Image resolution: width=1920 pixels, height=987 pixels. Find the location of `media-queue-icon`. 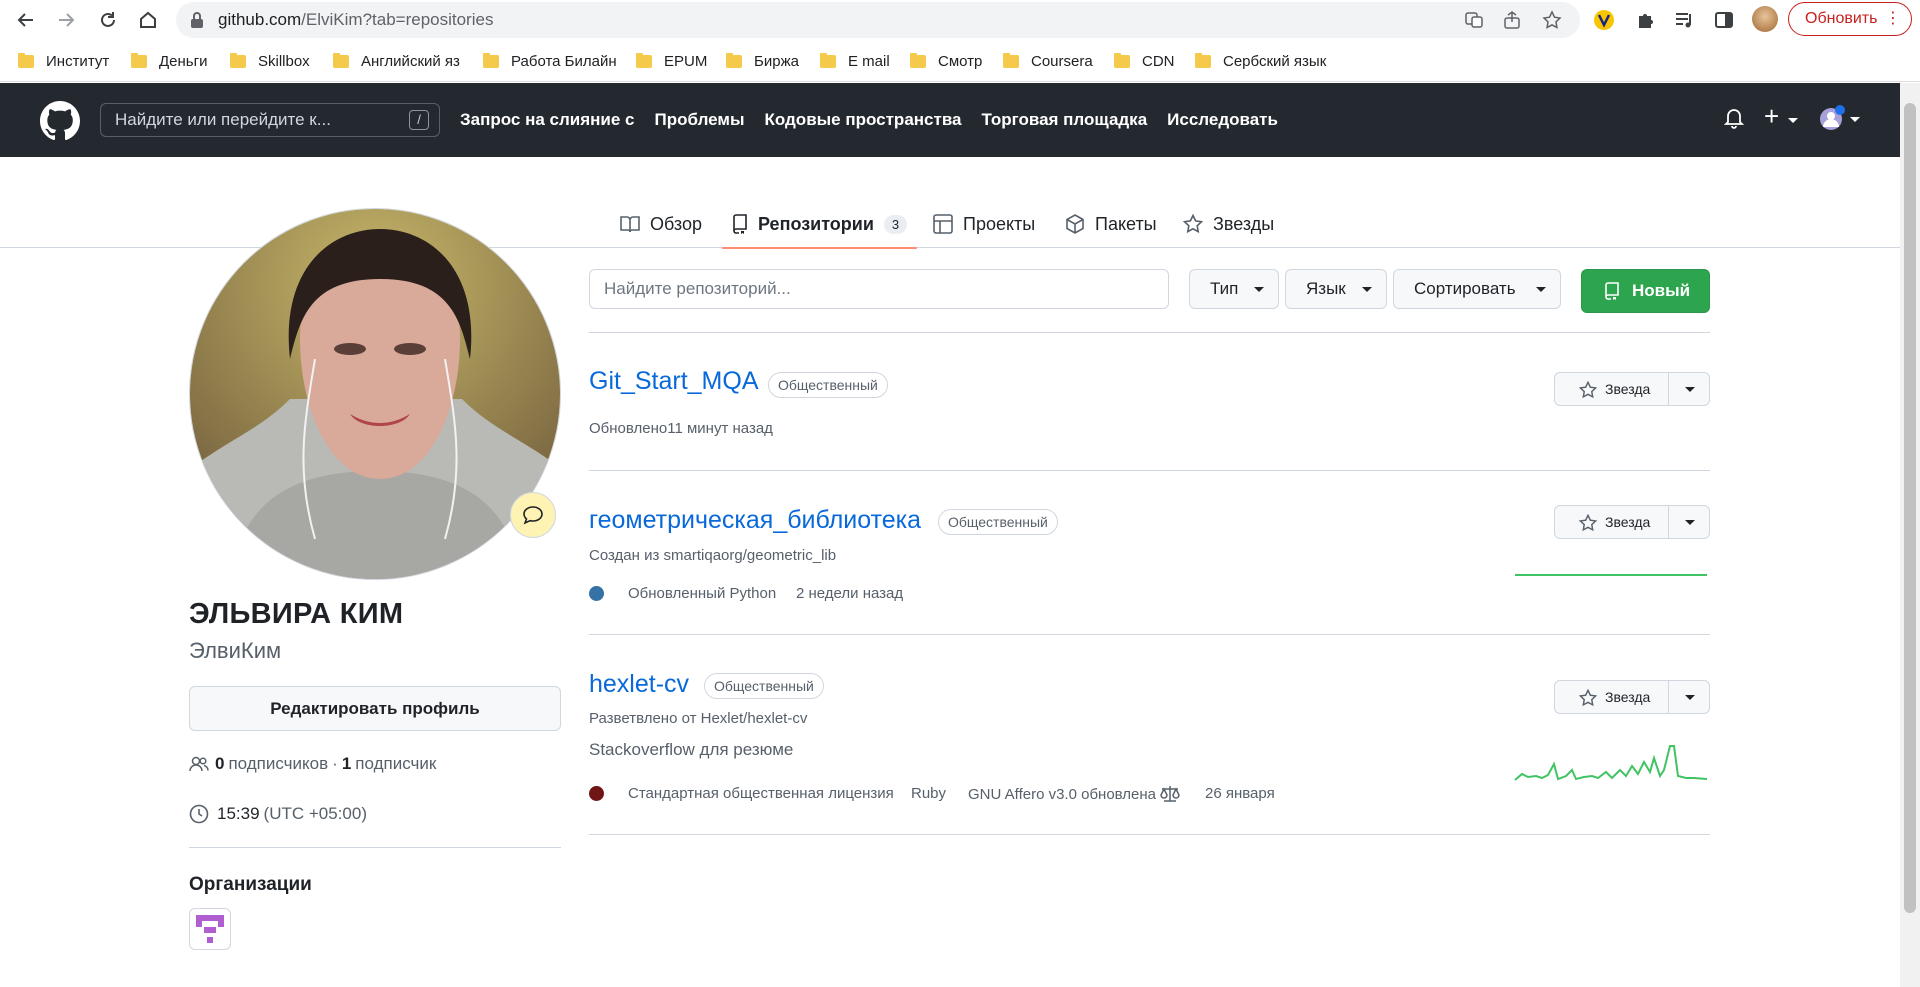

media-queue-icon is located at coordinates (1684, 20).